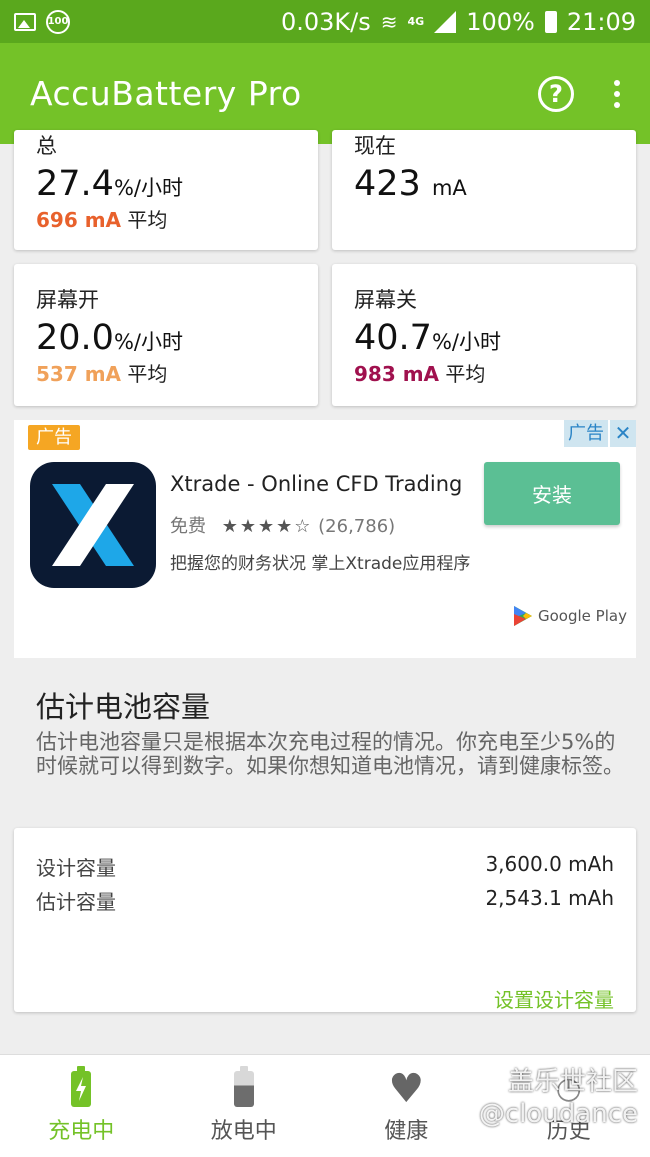 The image size is (650, 1157). I want to click on ad-title: Xtrade - Online CFD Trading, so click(316, 484).